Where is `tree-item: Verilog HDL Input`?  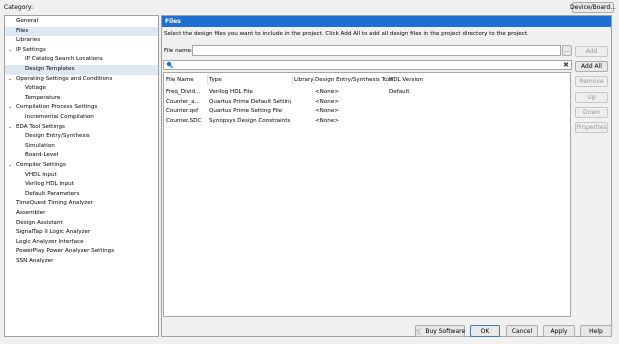
tree-item: Verilog HDL Input is located at coordinates (81, 185).